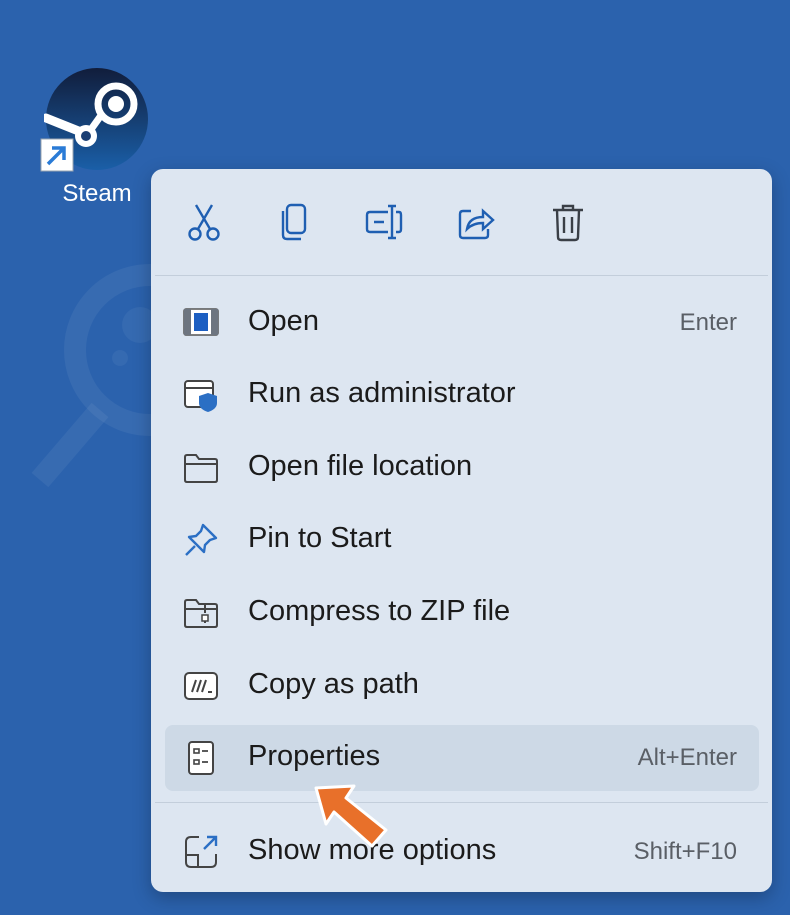  I want to click on context-menu-toolbar, so click(461, 222).